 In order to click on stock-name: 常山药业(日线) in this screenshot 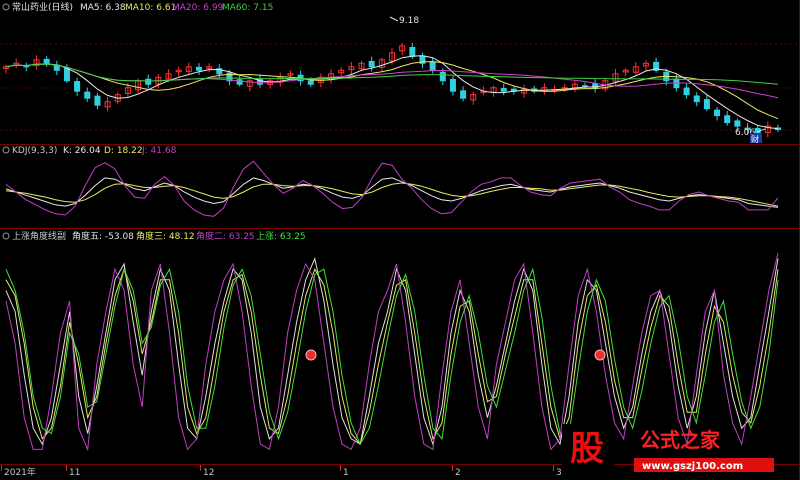, I will do `click(42, 7)`.